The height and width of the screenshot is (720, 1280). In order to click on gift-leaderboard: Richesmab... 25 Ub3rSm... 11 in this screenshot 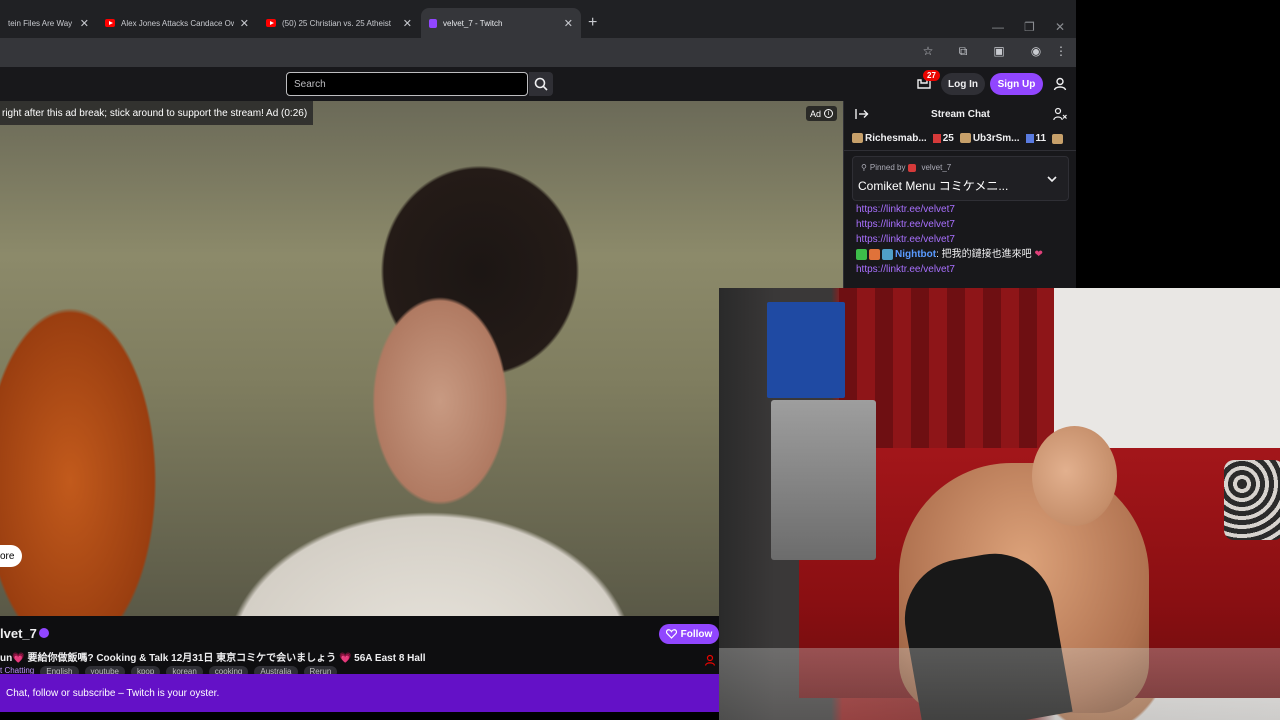, I will do `click(960, 139)`.